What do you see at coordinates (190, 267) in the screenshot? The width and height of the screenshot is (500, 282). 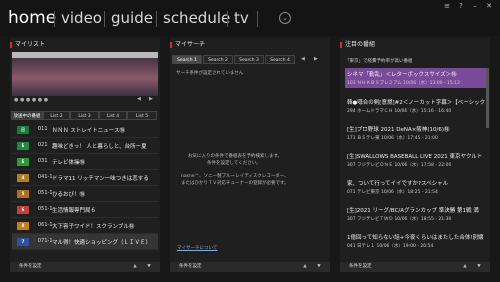 I see `mysearch-set-condition-button: 条件を設定` at bounding box center [190, 267].